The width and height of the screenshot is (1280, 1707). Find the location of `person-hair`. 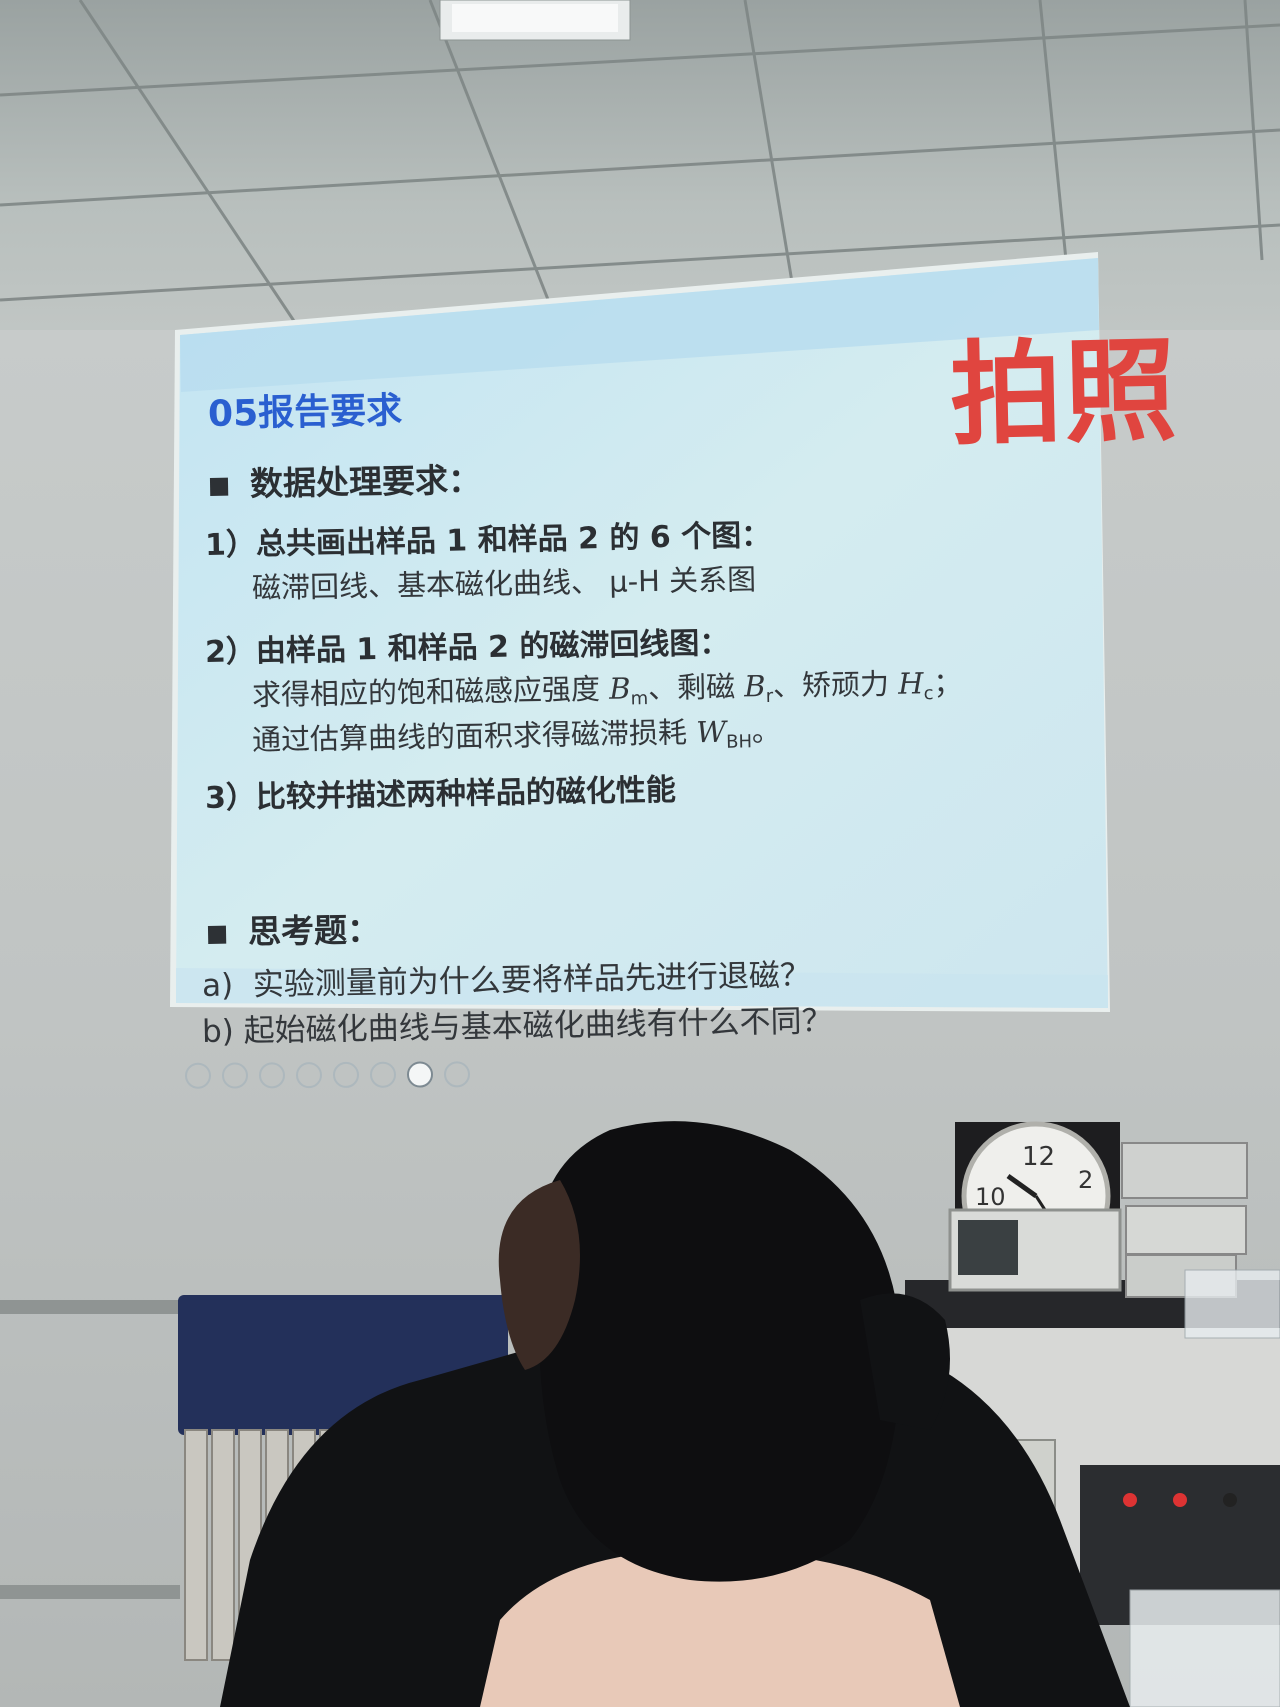

person-hair is located at coordinates (718, 1351).